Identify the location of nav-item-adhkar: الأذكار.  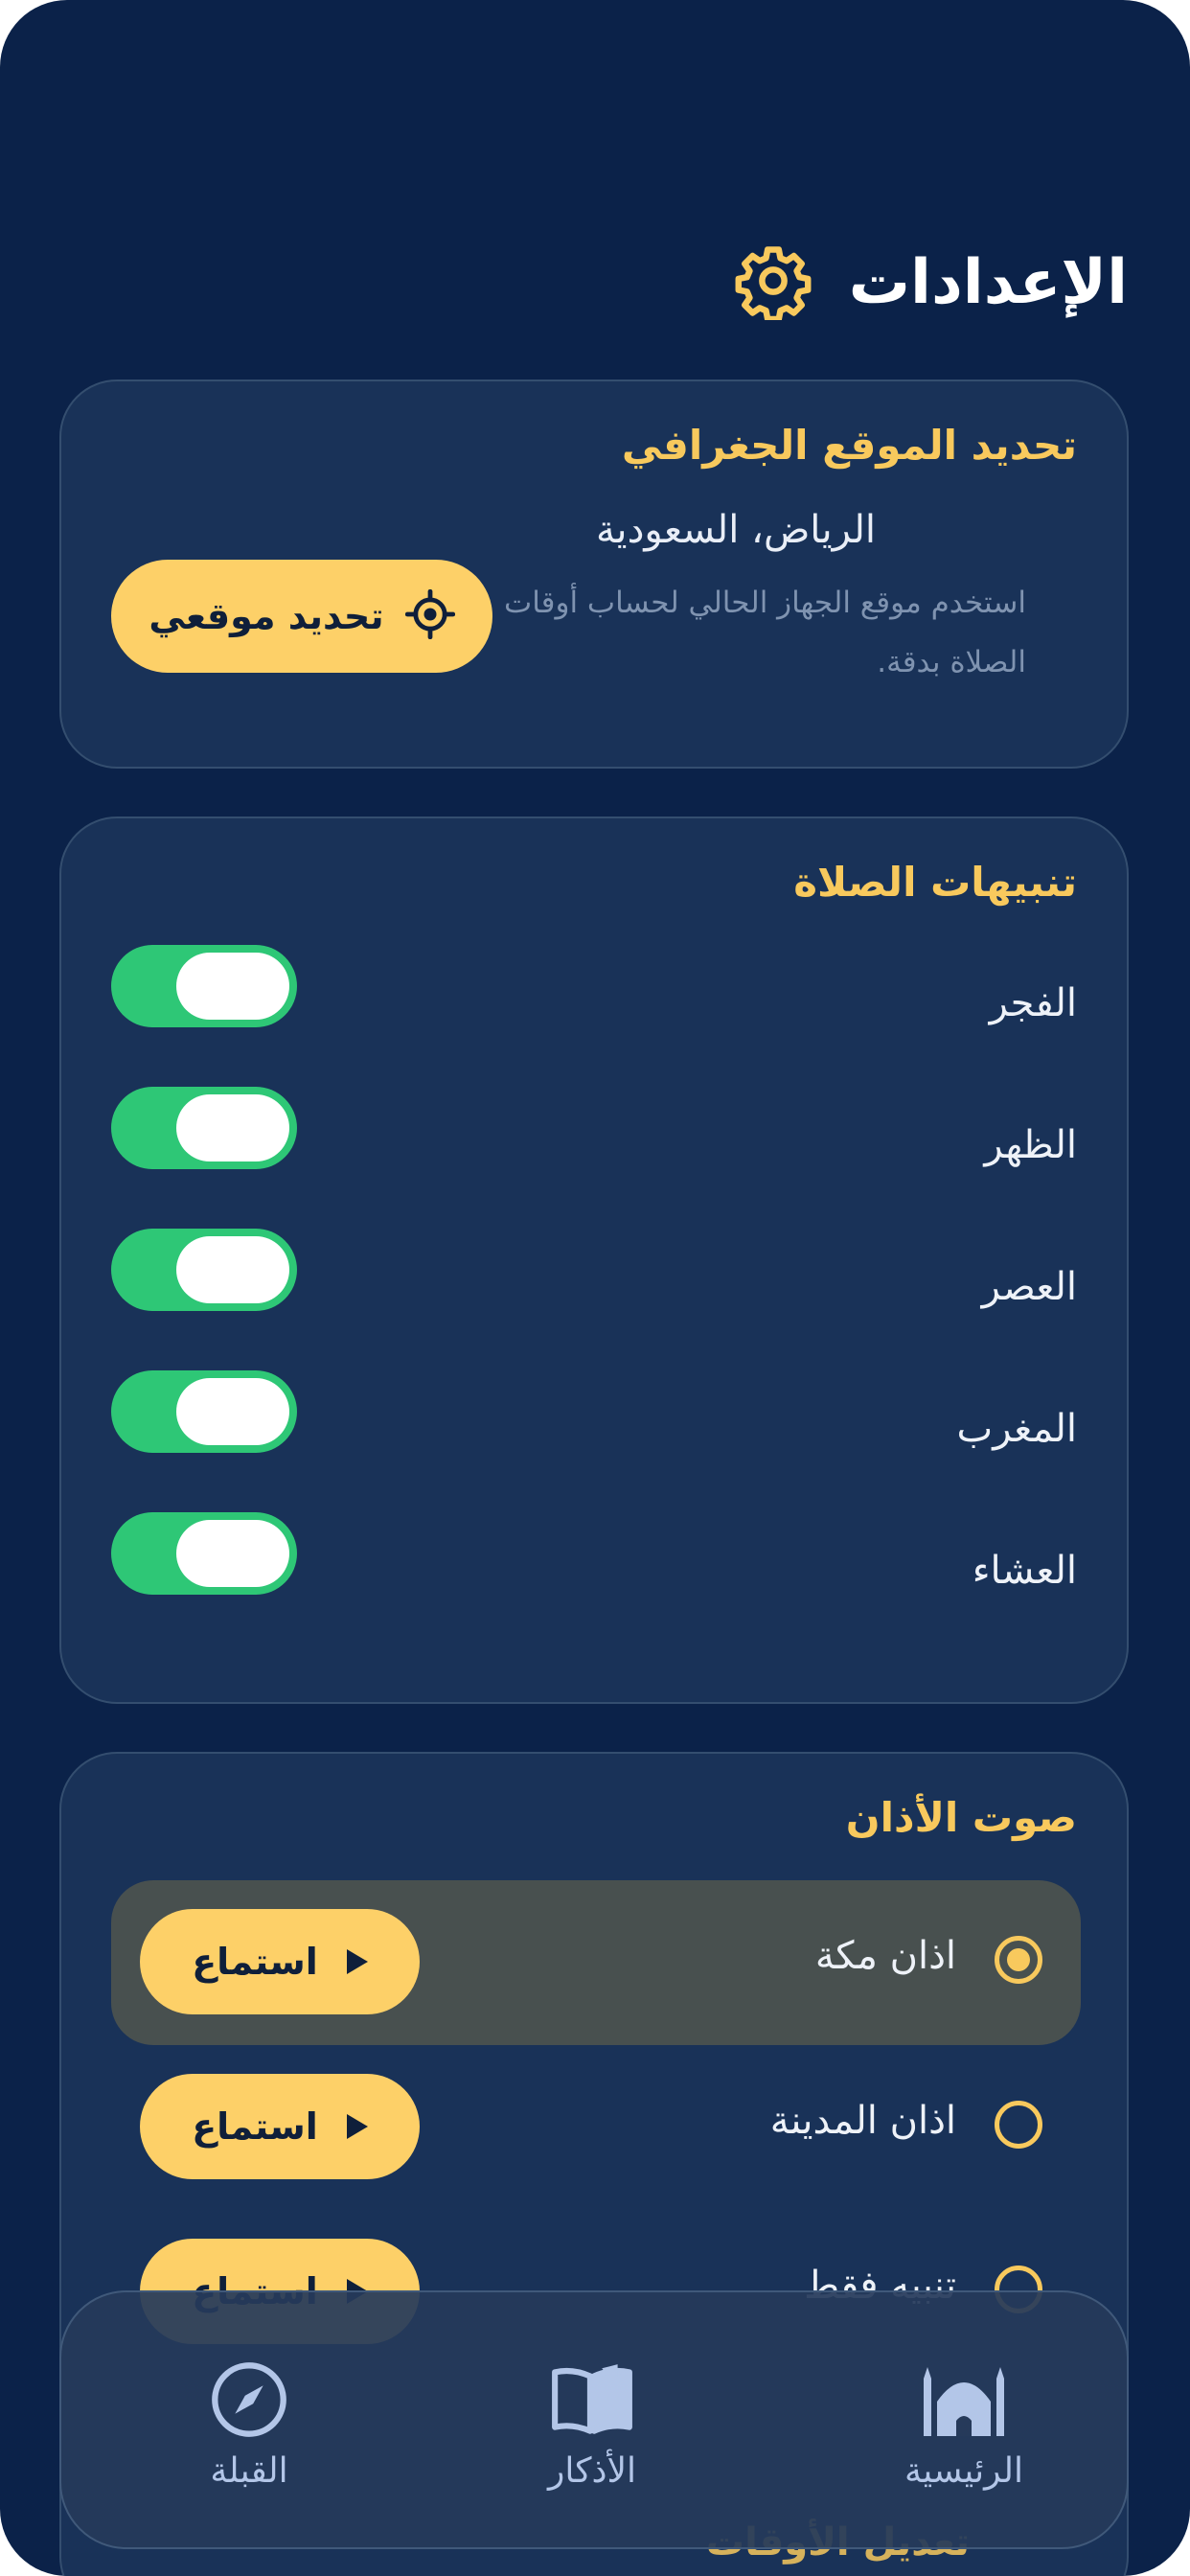
(592, 2425).